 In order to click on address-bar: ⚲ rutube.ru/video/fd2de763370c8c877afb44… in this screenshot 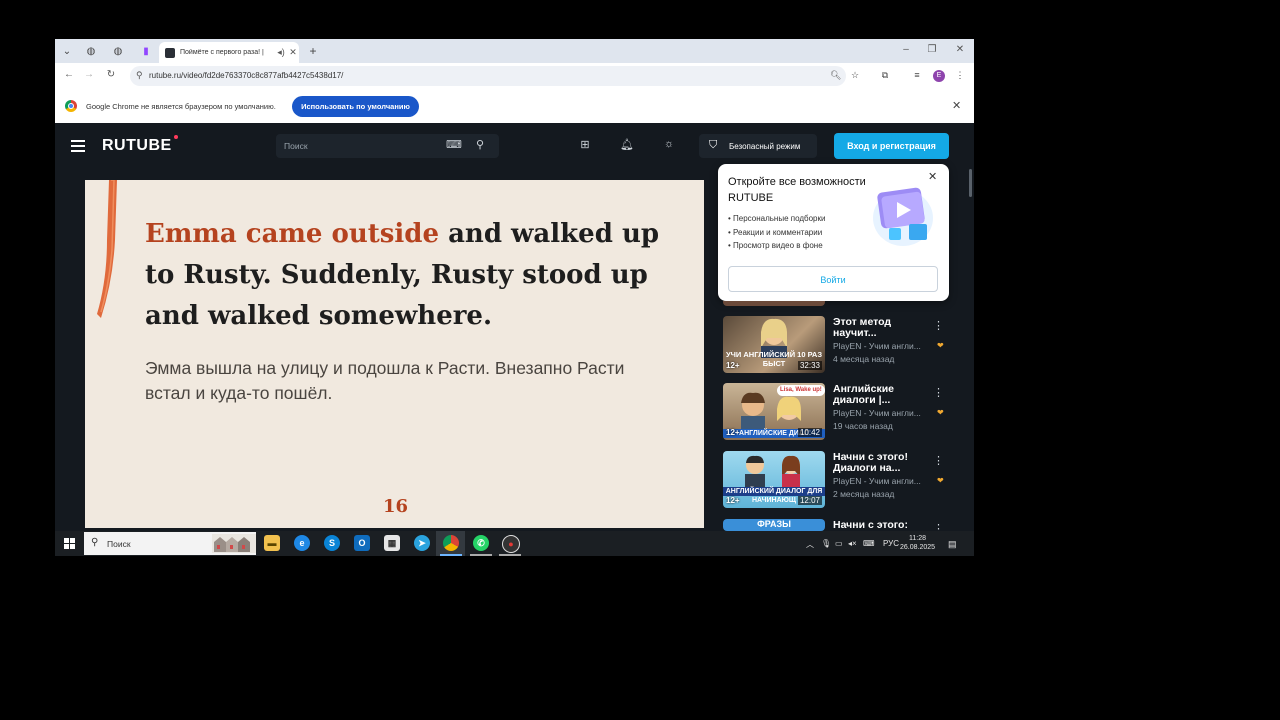, I will do `click(488, 76)`.